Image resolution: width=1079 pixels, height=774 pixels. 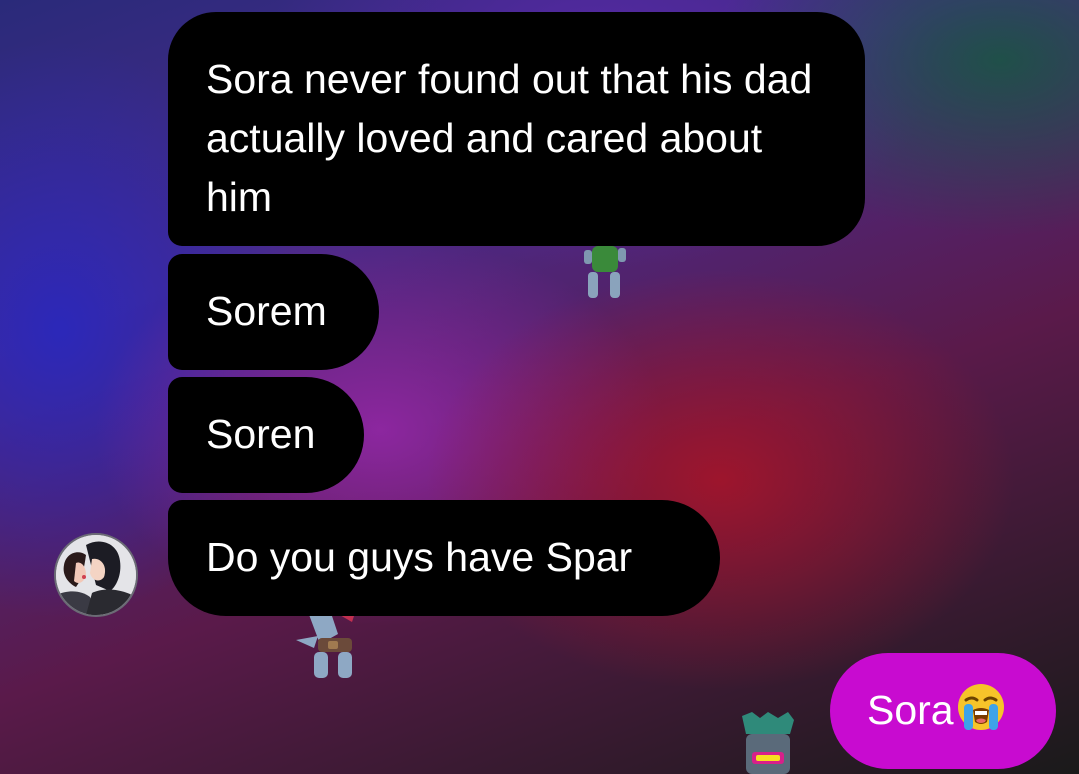 I want to click on loudly-crying-face-emoji-icon, so click(x=980, y=707).